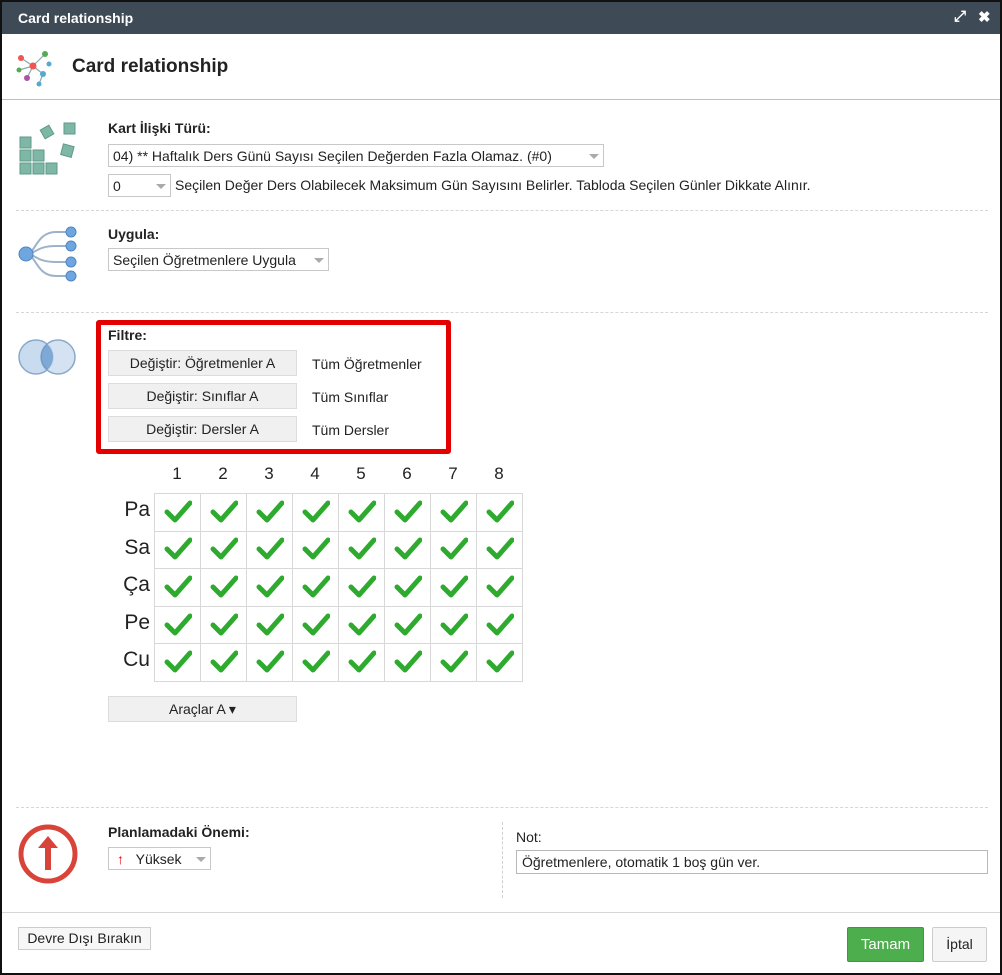 Image resolution: width=1002 pixels, height=975 pixels. What do you see at coordinates (960, 16) in the screenshot?
I see `expand-icon: ⤢` at bounding box center [960, 16].